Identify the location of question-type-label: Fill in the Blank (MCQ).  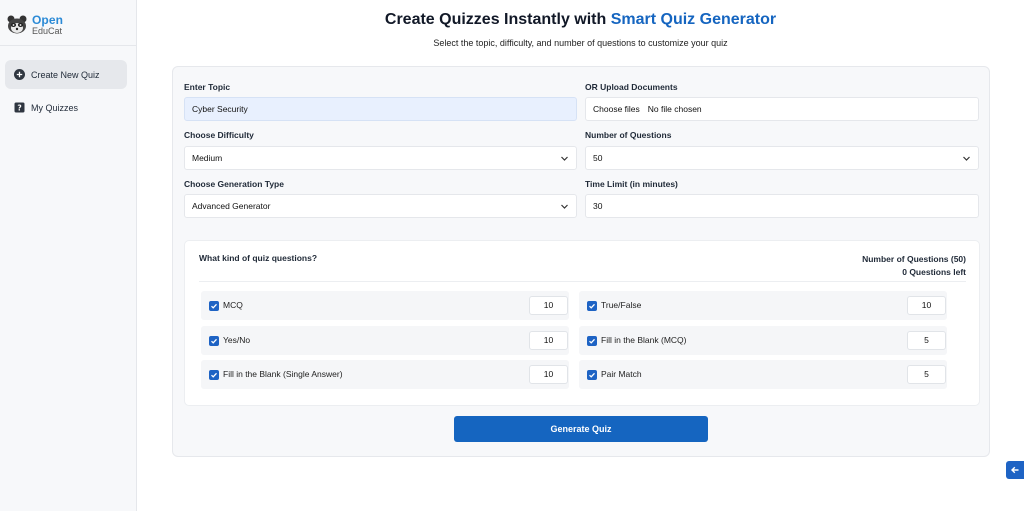
(644, 340).